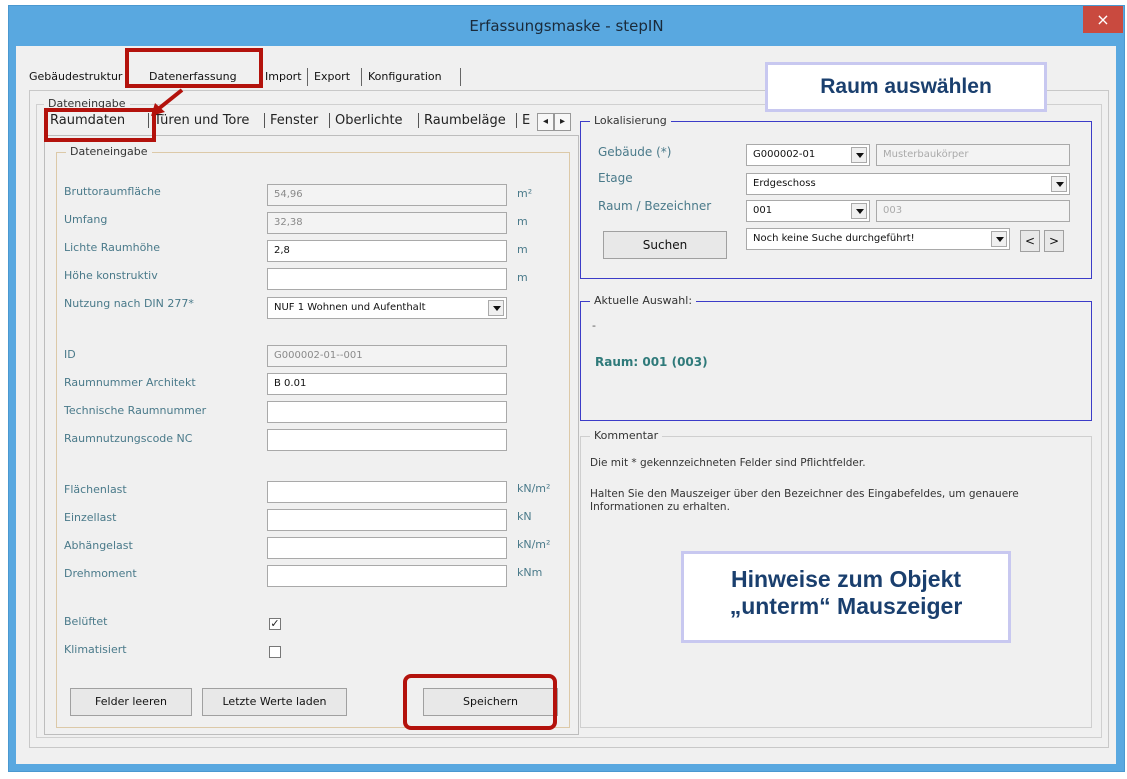 This screenshot has width=1127, height=779. What do you see at coordinates (167, 102) in the screenshot?
I see `arrow-icon` at bounding box center [167, 102].